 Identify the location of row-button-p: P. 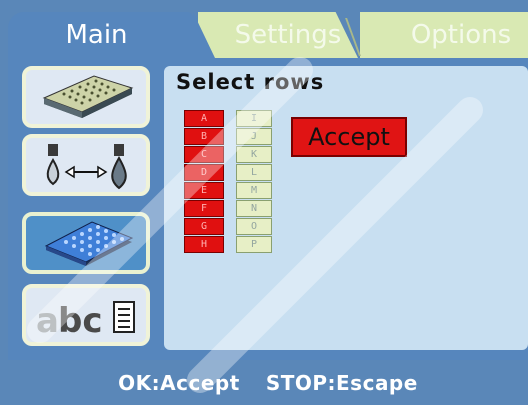
(254, 244).